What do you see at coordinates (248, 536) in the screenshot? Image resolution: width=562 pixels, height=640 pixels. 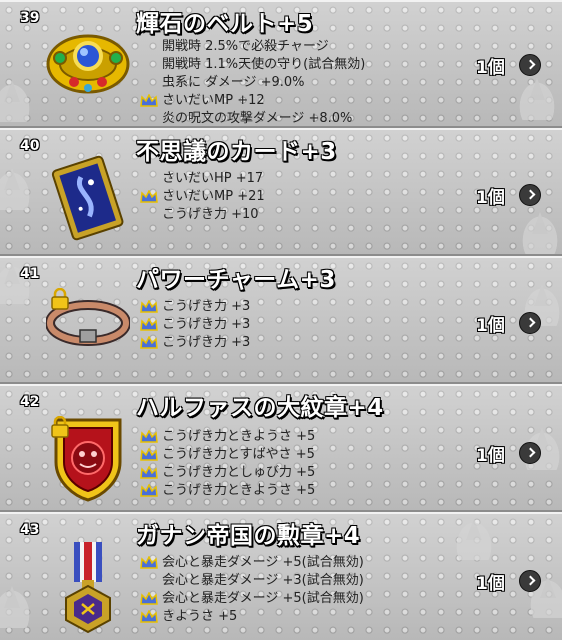 I see `item-name: ガナン帝国の勲章+4` at bounding box center [248, 536].